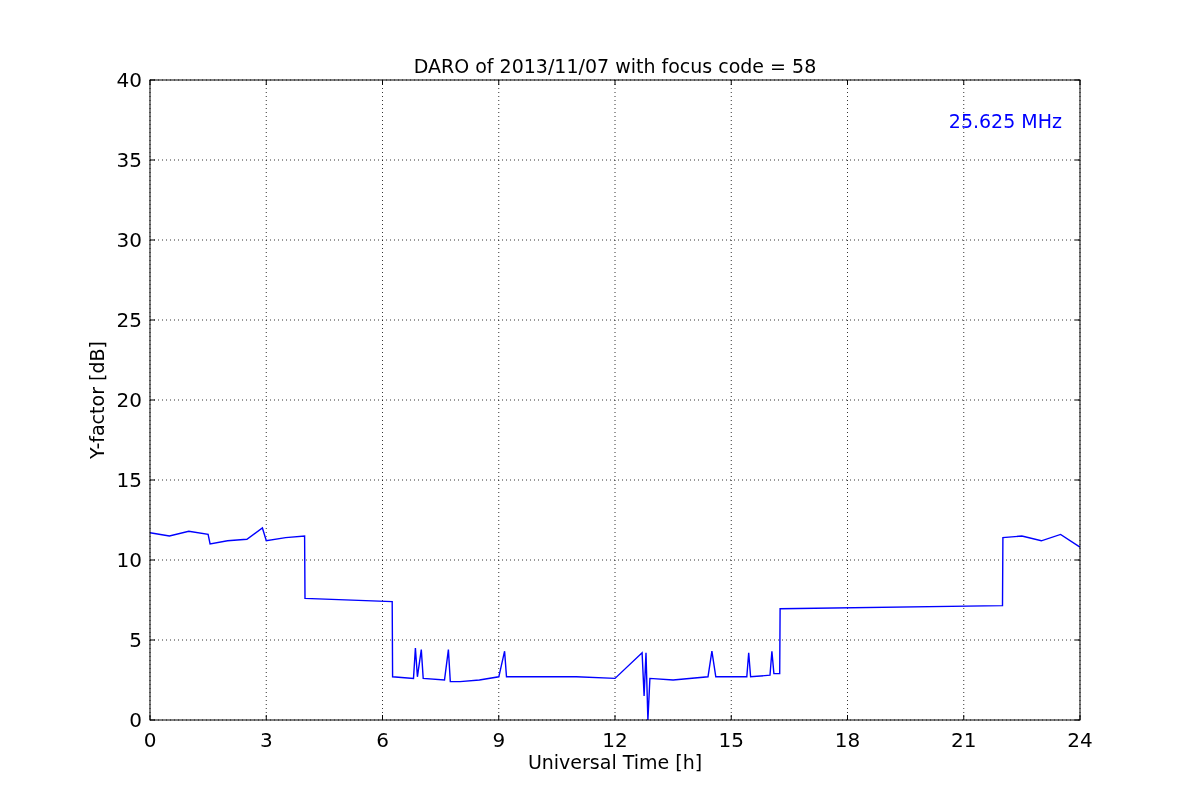 The height and width of the screenshot is (800, 1200). I want to click on x-tick-label: 3, so click(266, 740).